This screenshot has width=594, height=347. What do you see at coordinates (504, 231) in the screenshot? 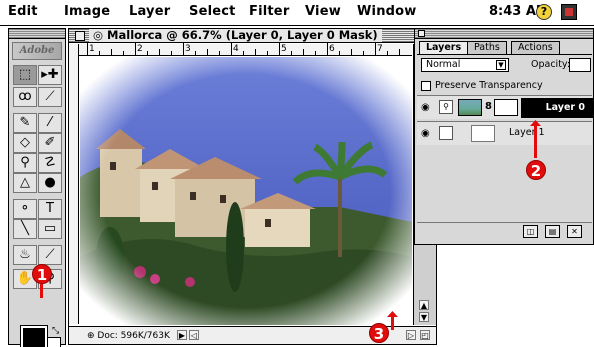
I see `palette-button-bar: ◫ ▤ ✕` at bounding box center [504, 231].